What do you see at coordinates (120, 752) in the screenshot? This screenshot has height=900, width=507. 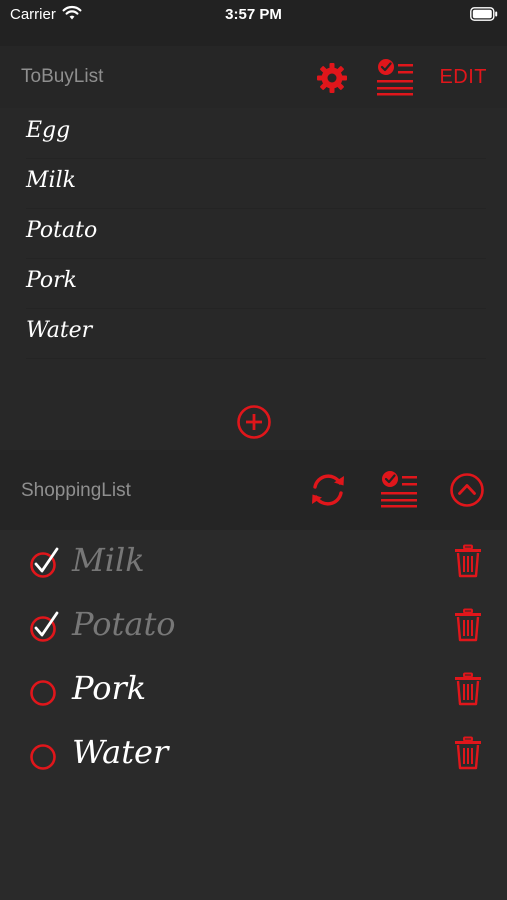 I see `shopping-item-label: Water` at bounding box center [120, 752].